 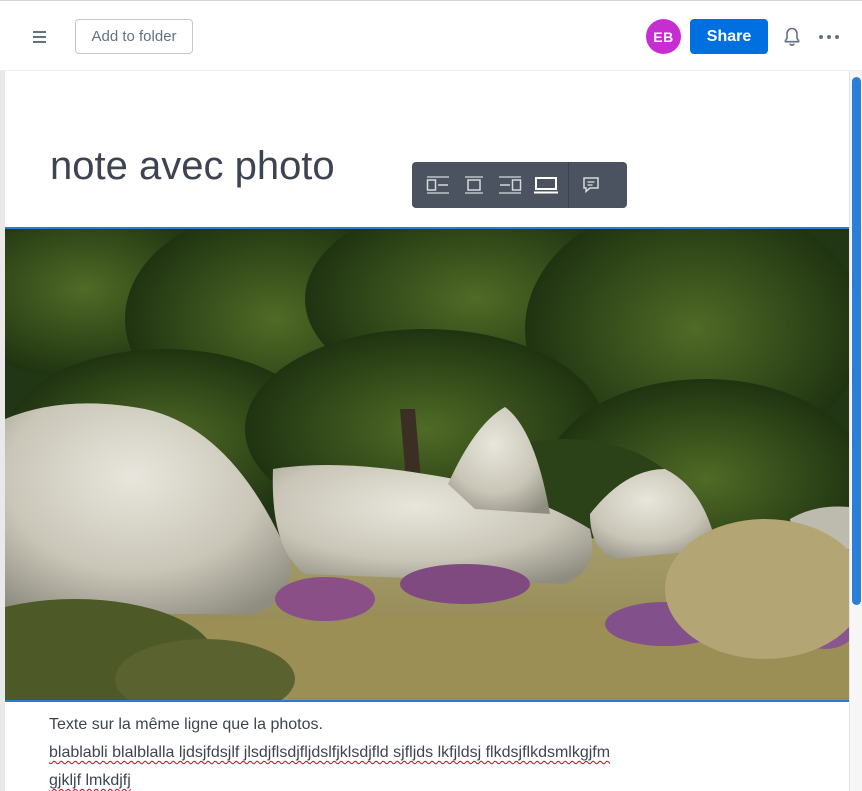 I want to click on more-options-icon, so click(x=829, y=37).